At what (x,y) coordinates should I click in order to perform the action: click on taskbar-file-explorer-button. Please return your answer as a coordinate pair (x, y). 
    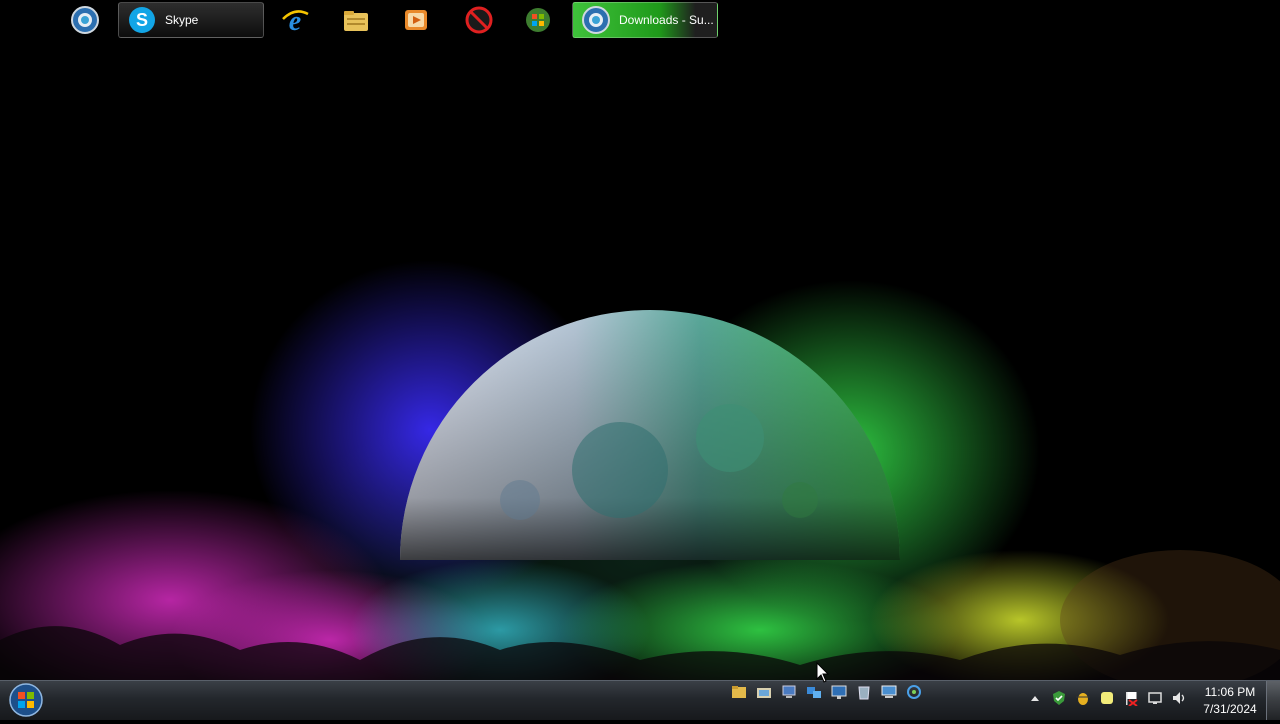
    Looking at the image, I should click on (356, 20).